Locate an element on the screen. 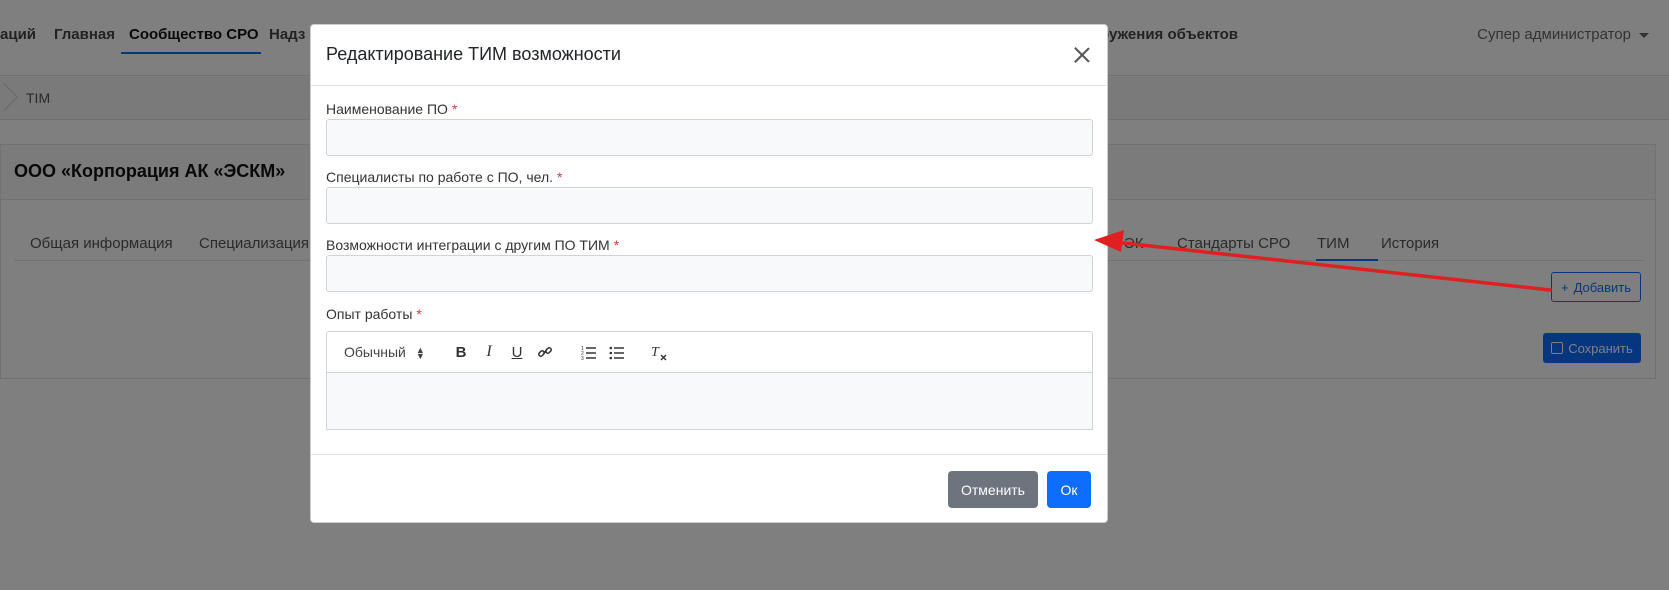 The height and width of the screenshot is (590, 1669). bullet-list-icon is located at coordinates (617, 352).